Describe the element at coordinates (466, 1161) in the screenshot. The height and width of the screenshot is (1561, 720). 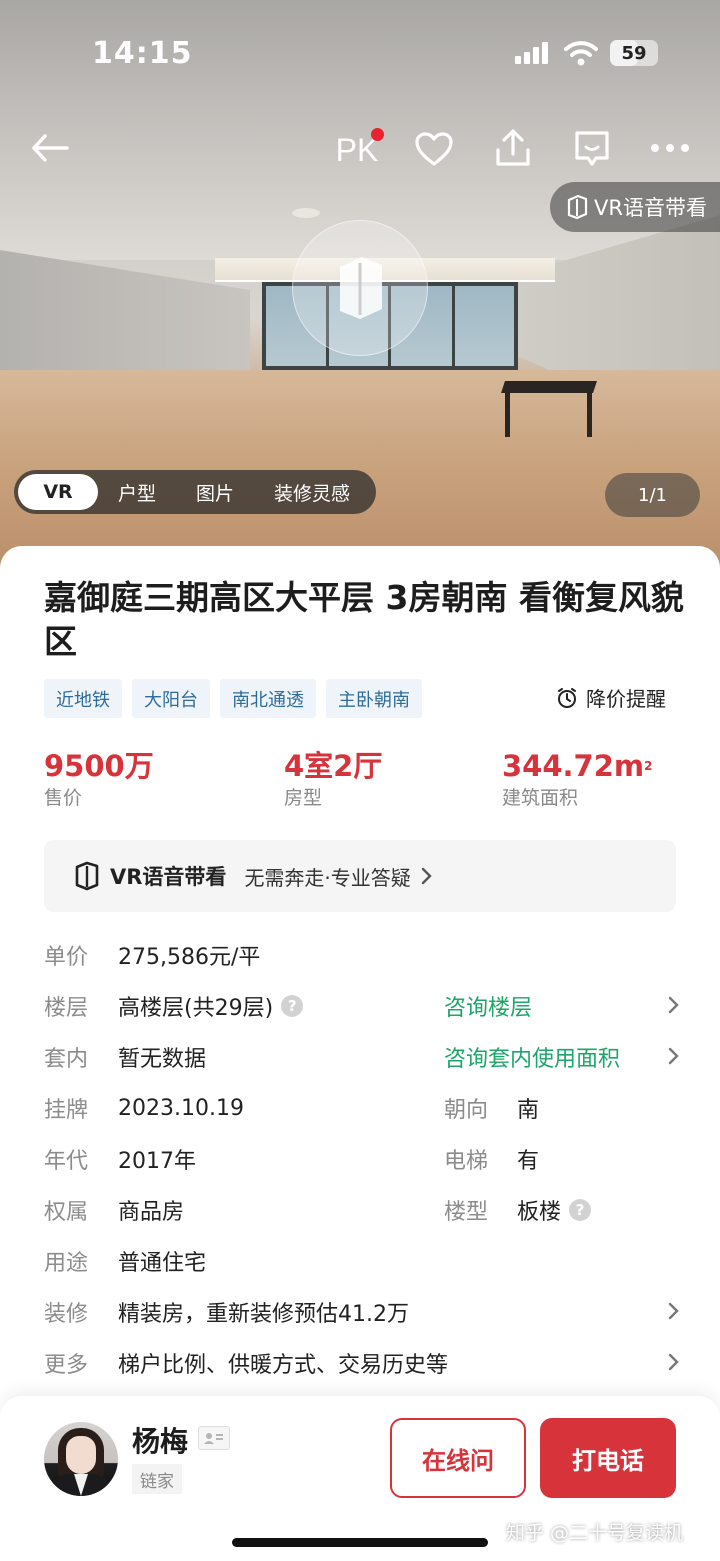
I see `elevator-key: 电梯` at that location.